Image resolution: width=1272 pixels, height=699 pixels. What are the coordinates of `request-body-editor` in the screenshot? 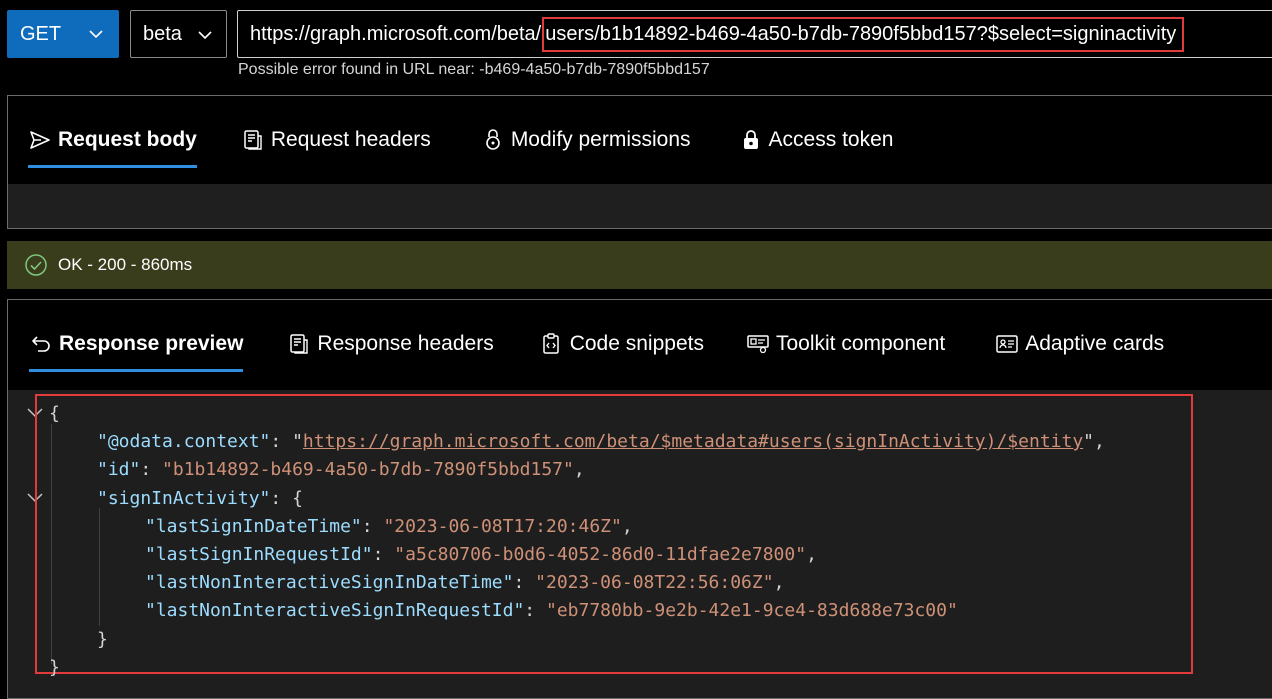 It's located at (640, 206).